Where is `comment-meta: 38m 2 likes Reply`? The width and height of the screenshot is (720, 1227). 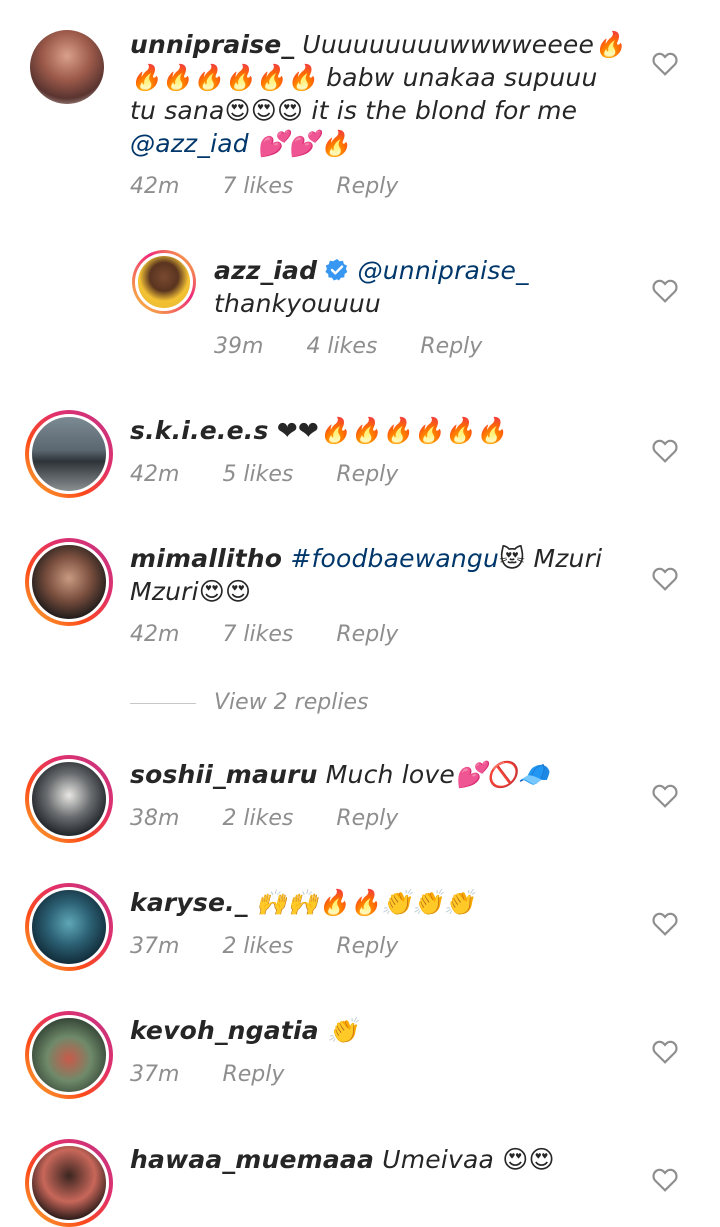
comment-meta: 38m 2 likes Reply is located at coordinates (282, 818).